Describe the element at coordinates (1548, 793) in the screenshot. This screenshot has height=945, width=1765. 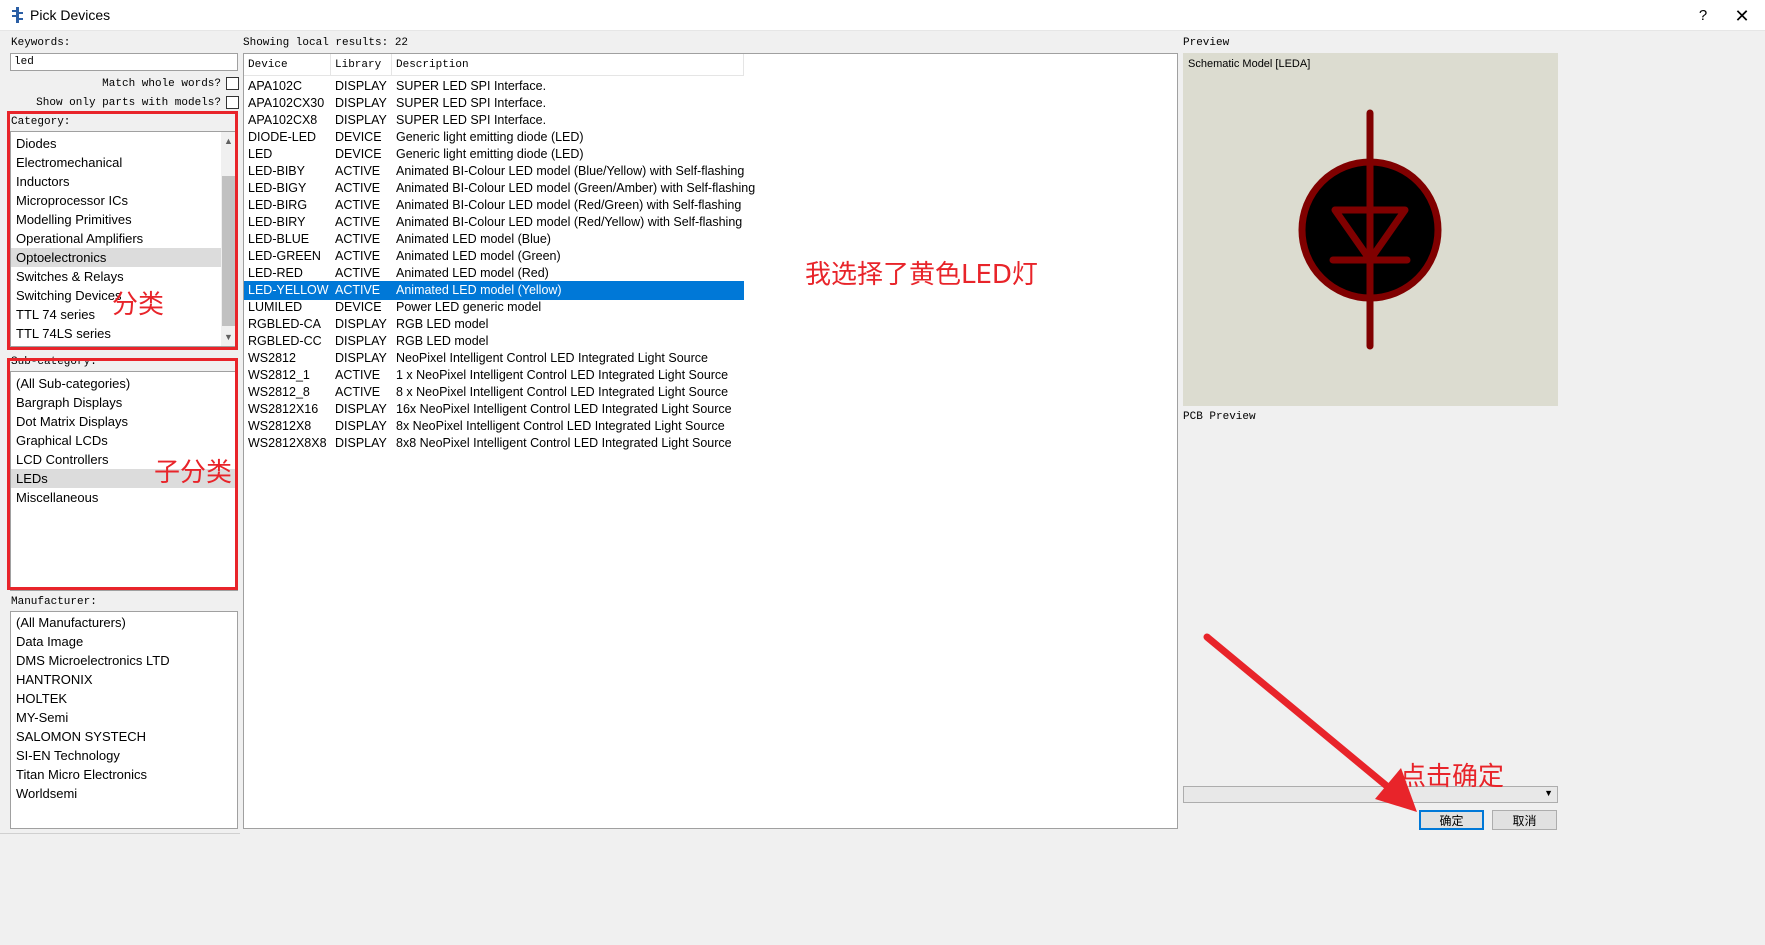
I see `chevron-down-icon: ▼` at that location.